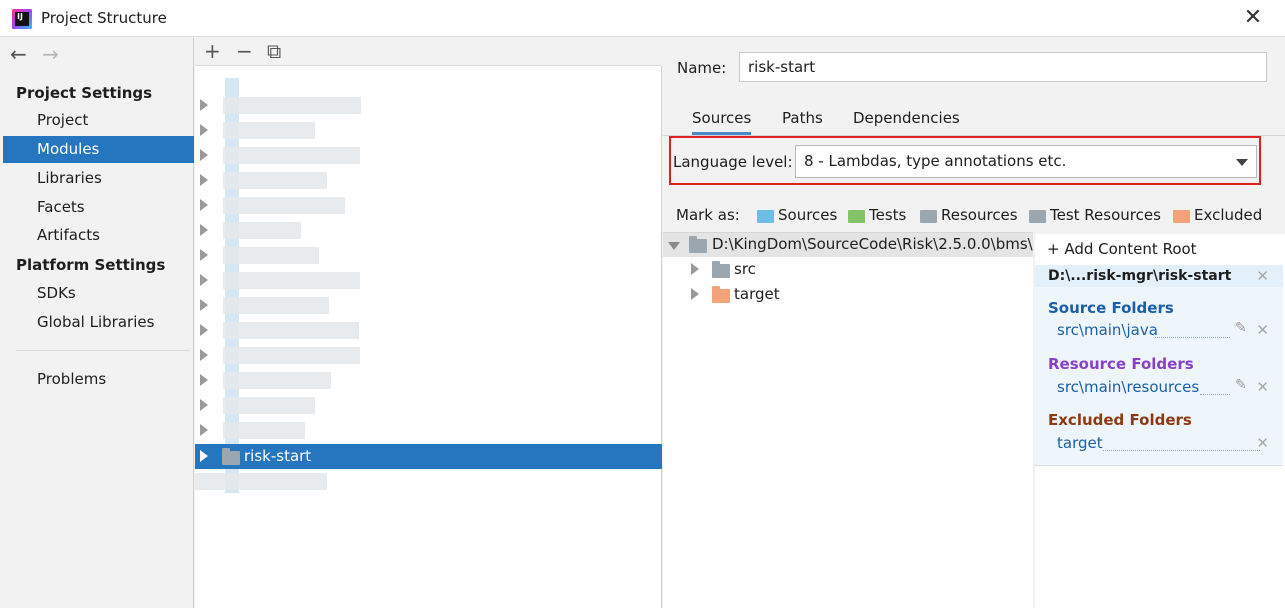  I want to click on resource-folder-path: src\main\resources, so click(1128, 387).